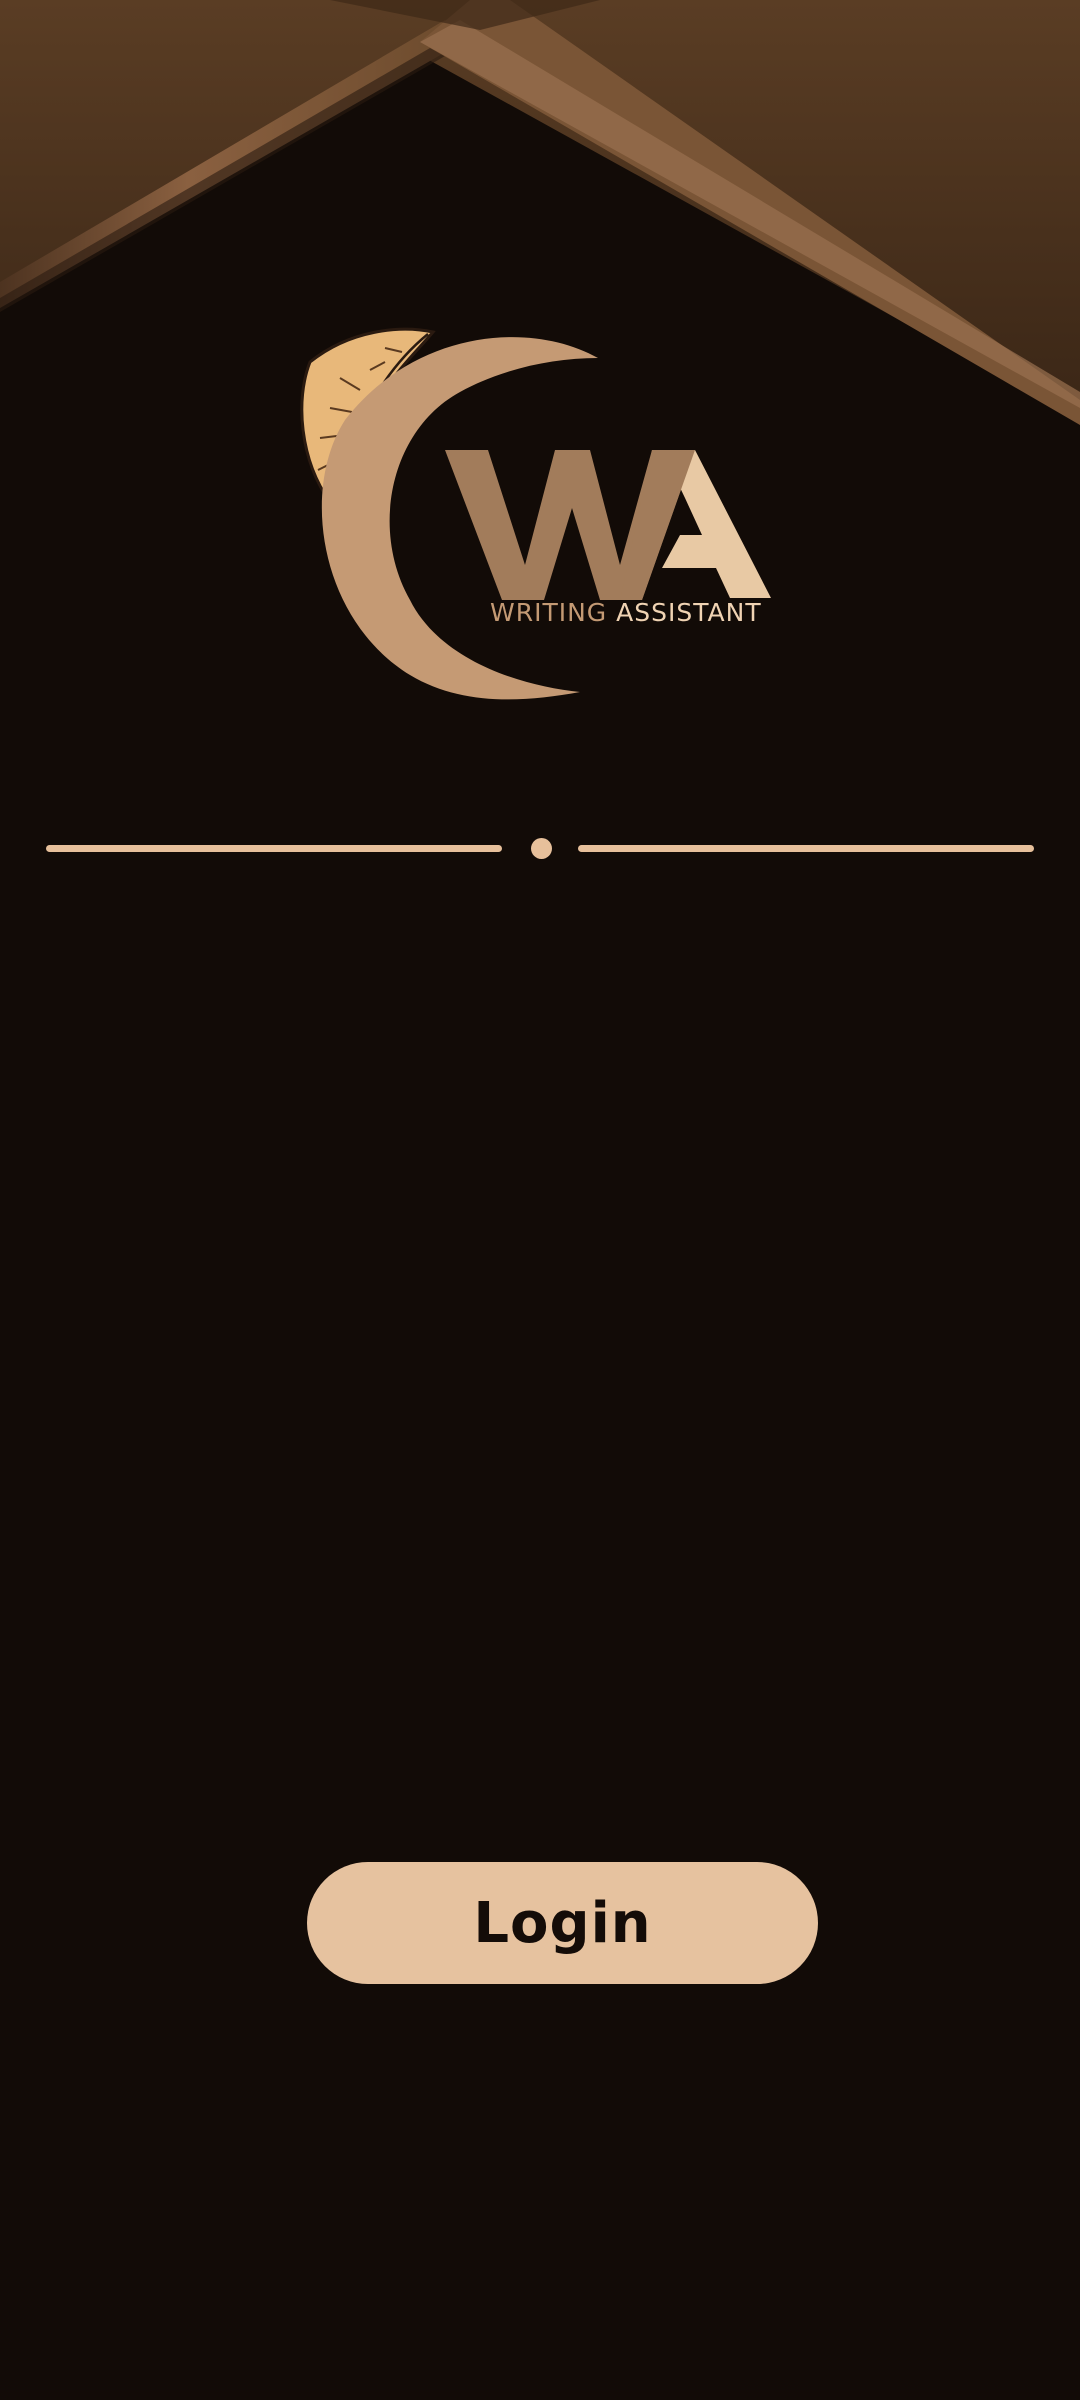  What do you see at coordinates (806, 848) in the screenshot?
I see `divider-line-right` at bounding box center [806, 848].